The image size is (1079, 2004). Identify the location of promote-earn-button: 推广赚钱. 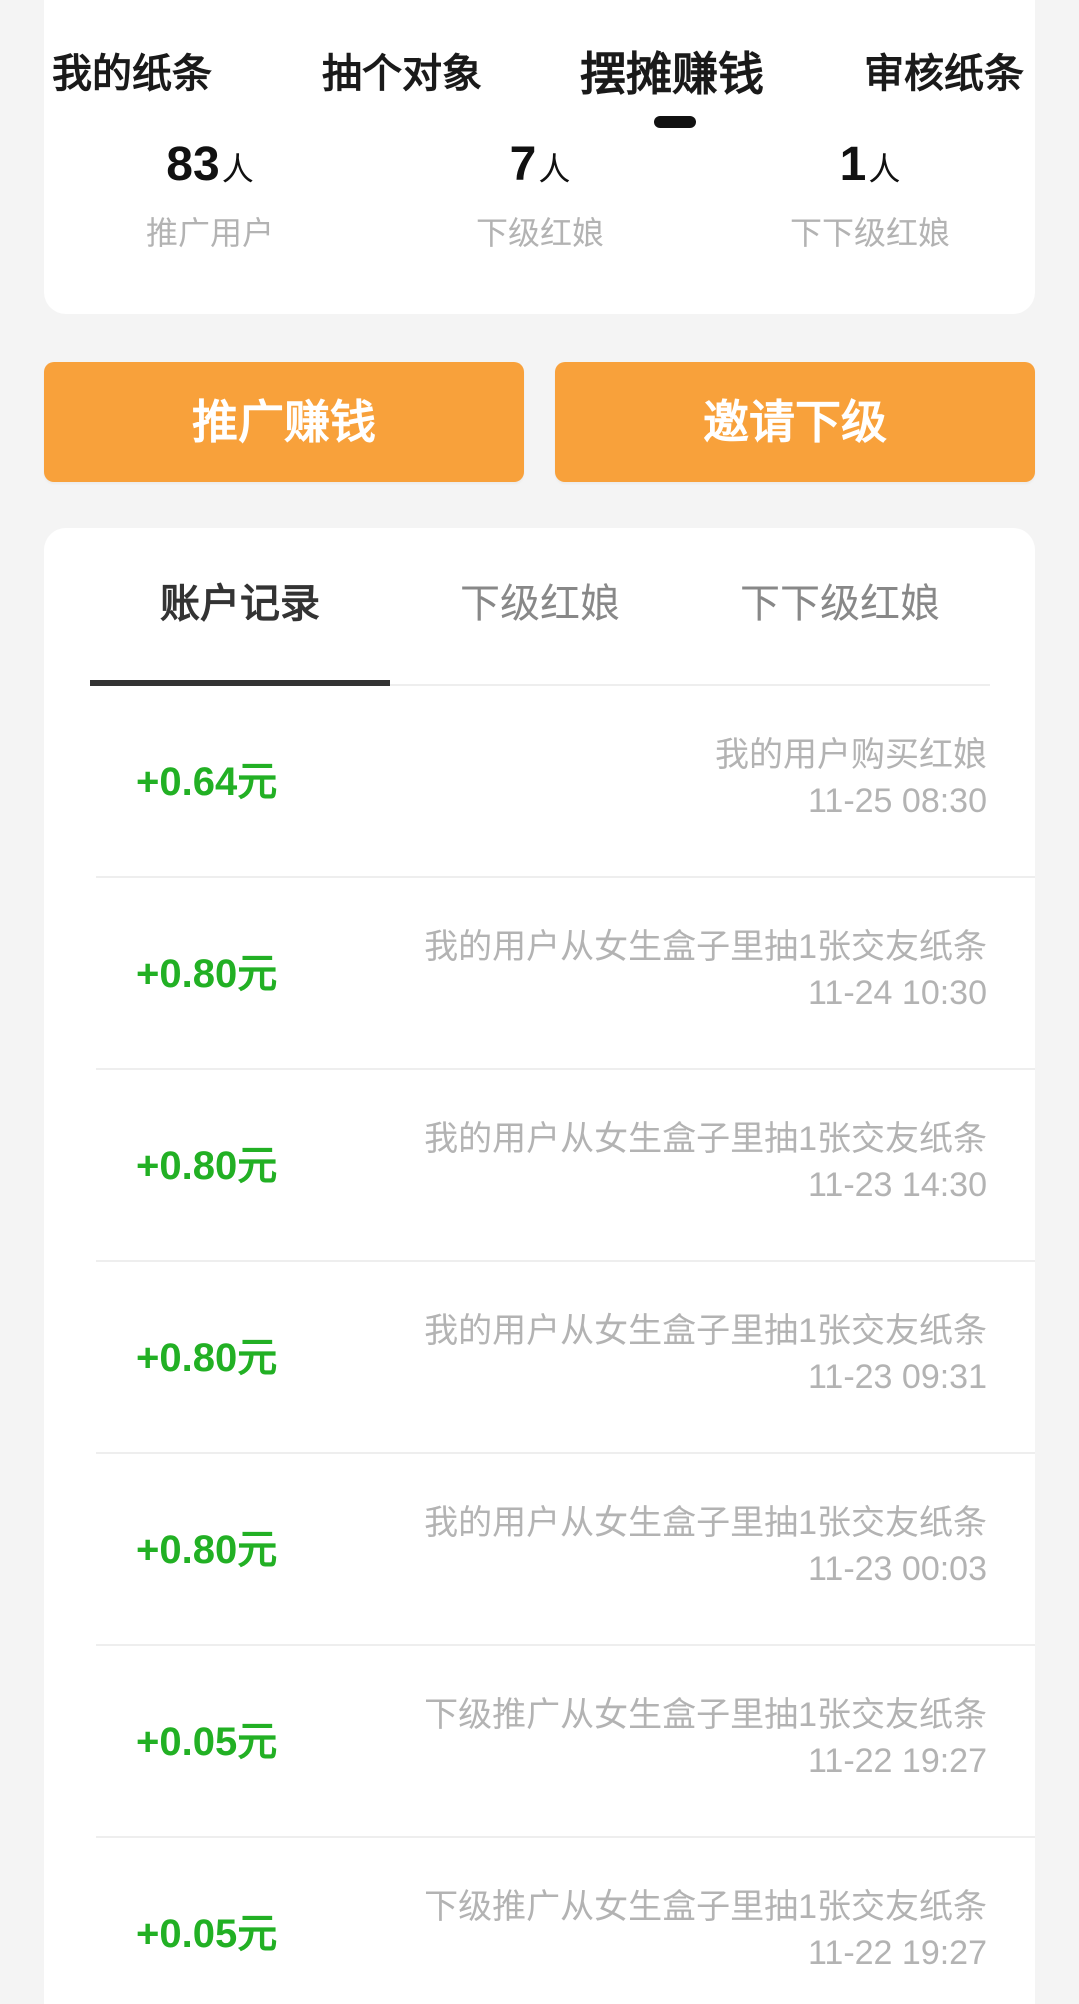
(284, 422).